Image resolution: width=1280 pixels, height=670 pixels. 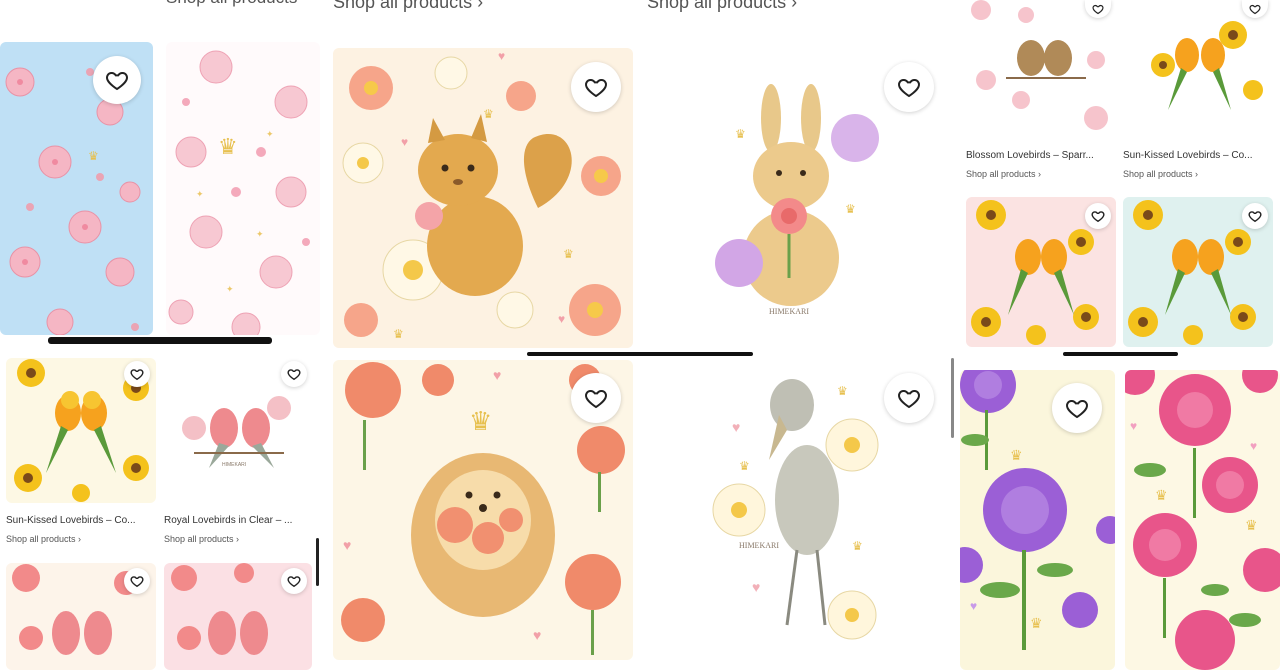 I want to click on product-image-white-sakura: ♛ ✦ ✦ ✦ ✦, so click(x=243, y=188).